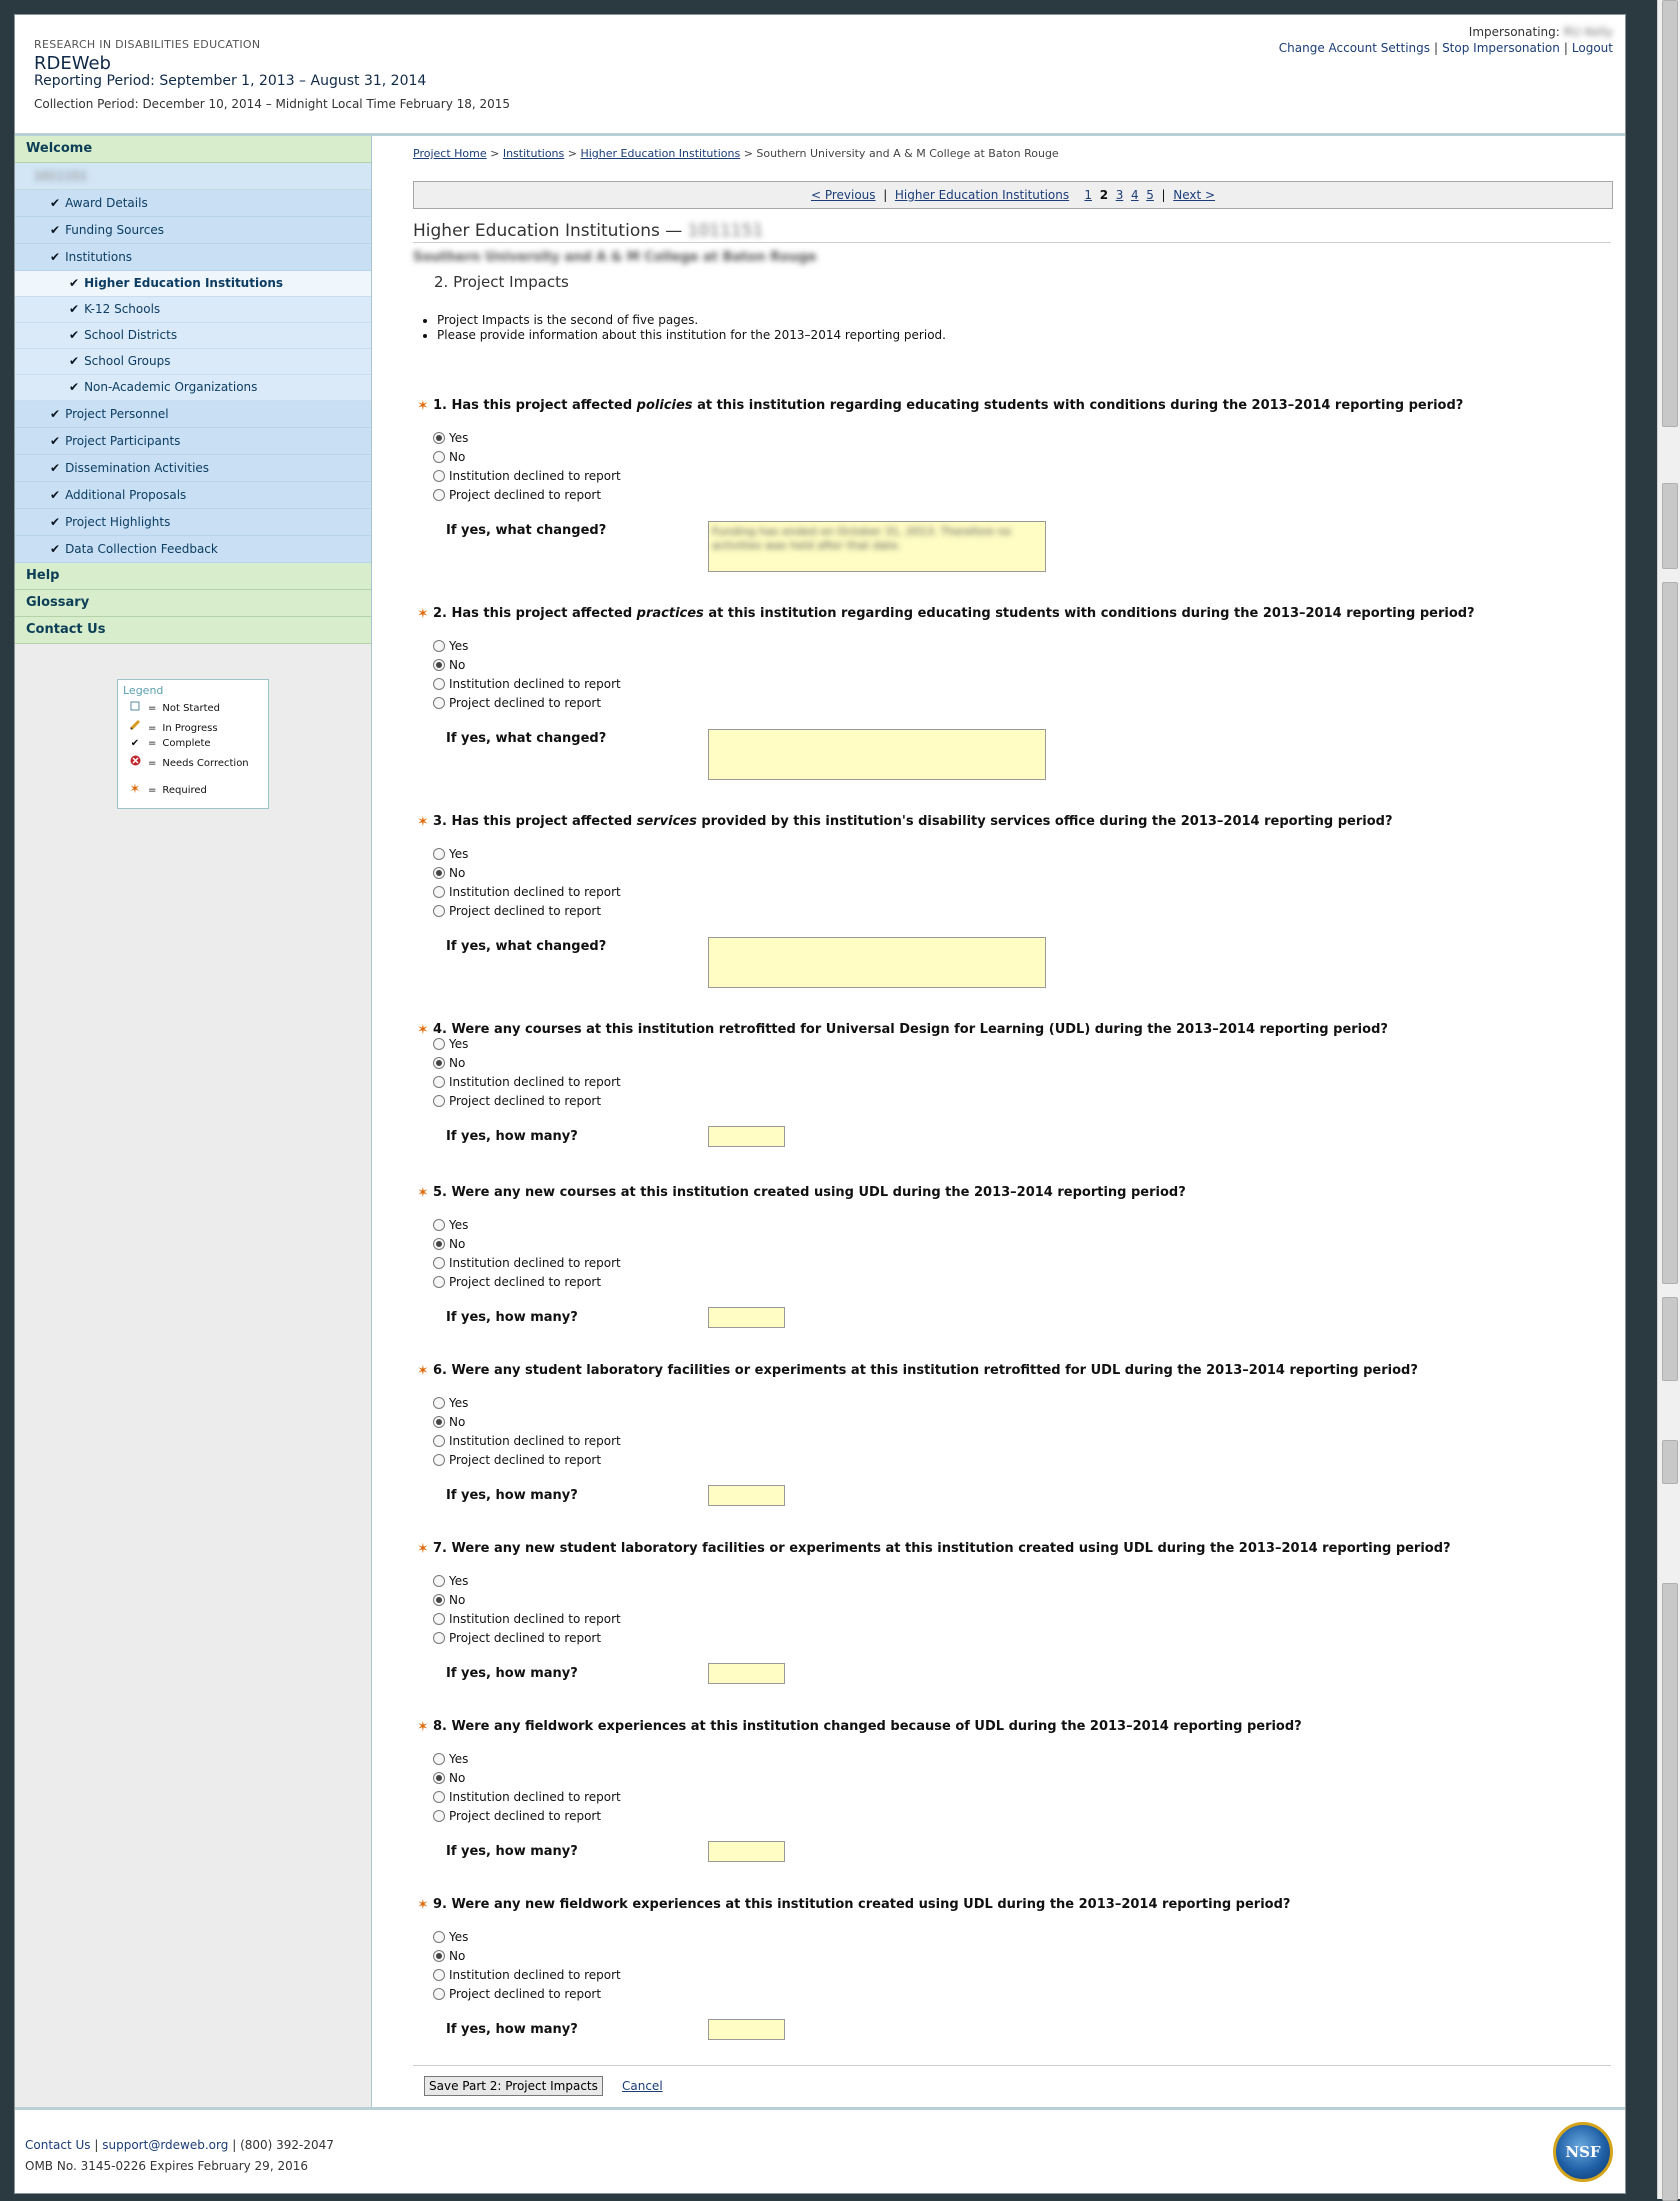  Describe the element at coordinates (1354, 48) in the screenshot. I see `change-account-settings-link: Change Account Settings` at that location.